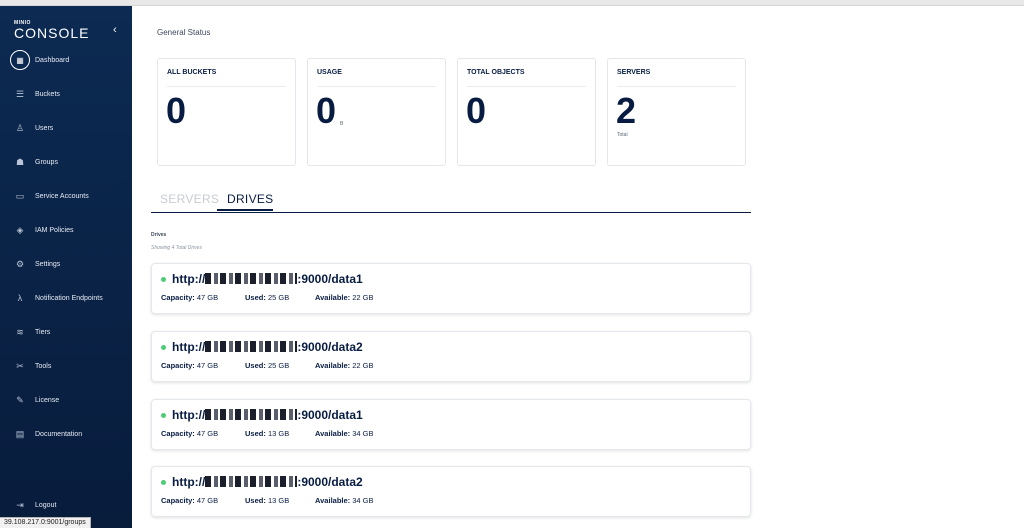 Image resolution: width=1024 pixels, height=528 pixels. Describe the element at coordinates (47, 94) in the screenshot. I see `sidebar-item-label: Buckets` at that location.